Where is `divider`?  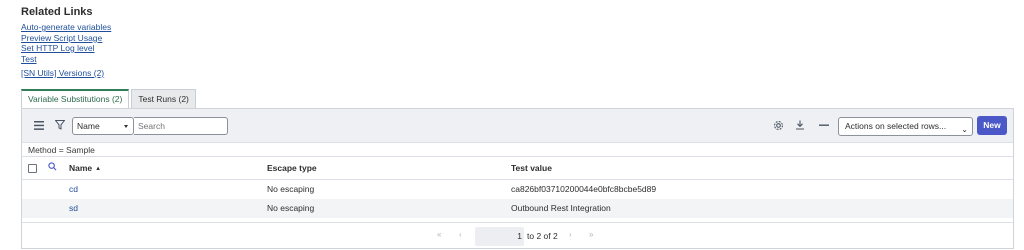
divider is located at coordinates (517, 156).